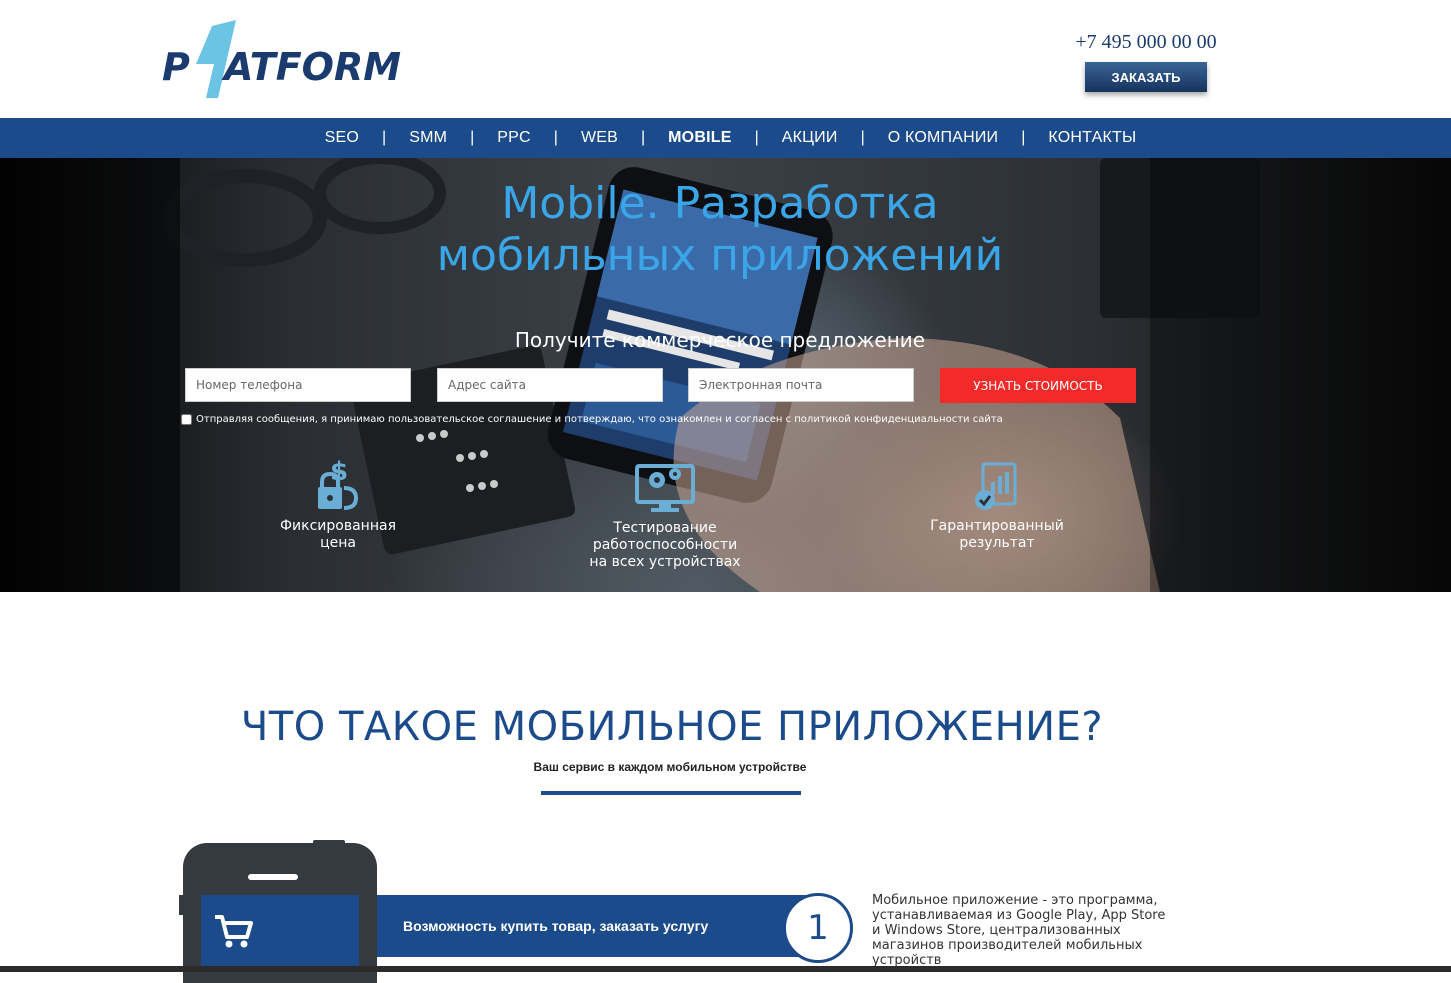  What do you see at coordinates (810, 138) in the screenshot?
I see `nav-item-promo: АКЦИИ` at bounding box center [810, 138].